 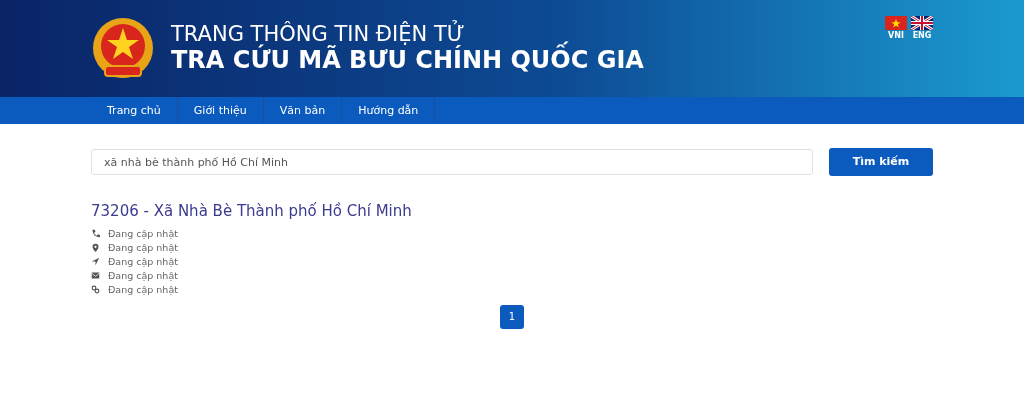 I want to click on location-pin-icon, so click(x=95, y=247).